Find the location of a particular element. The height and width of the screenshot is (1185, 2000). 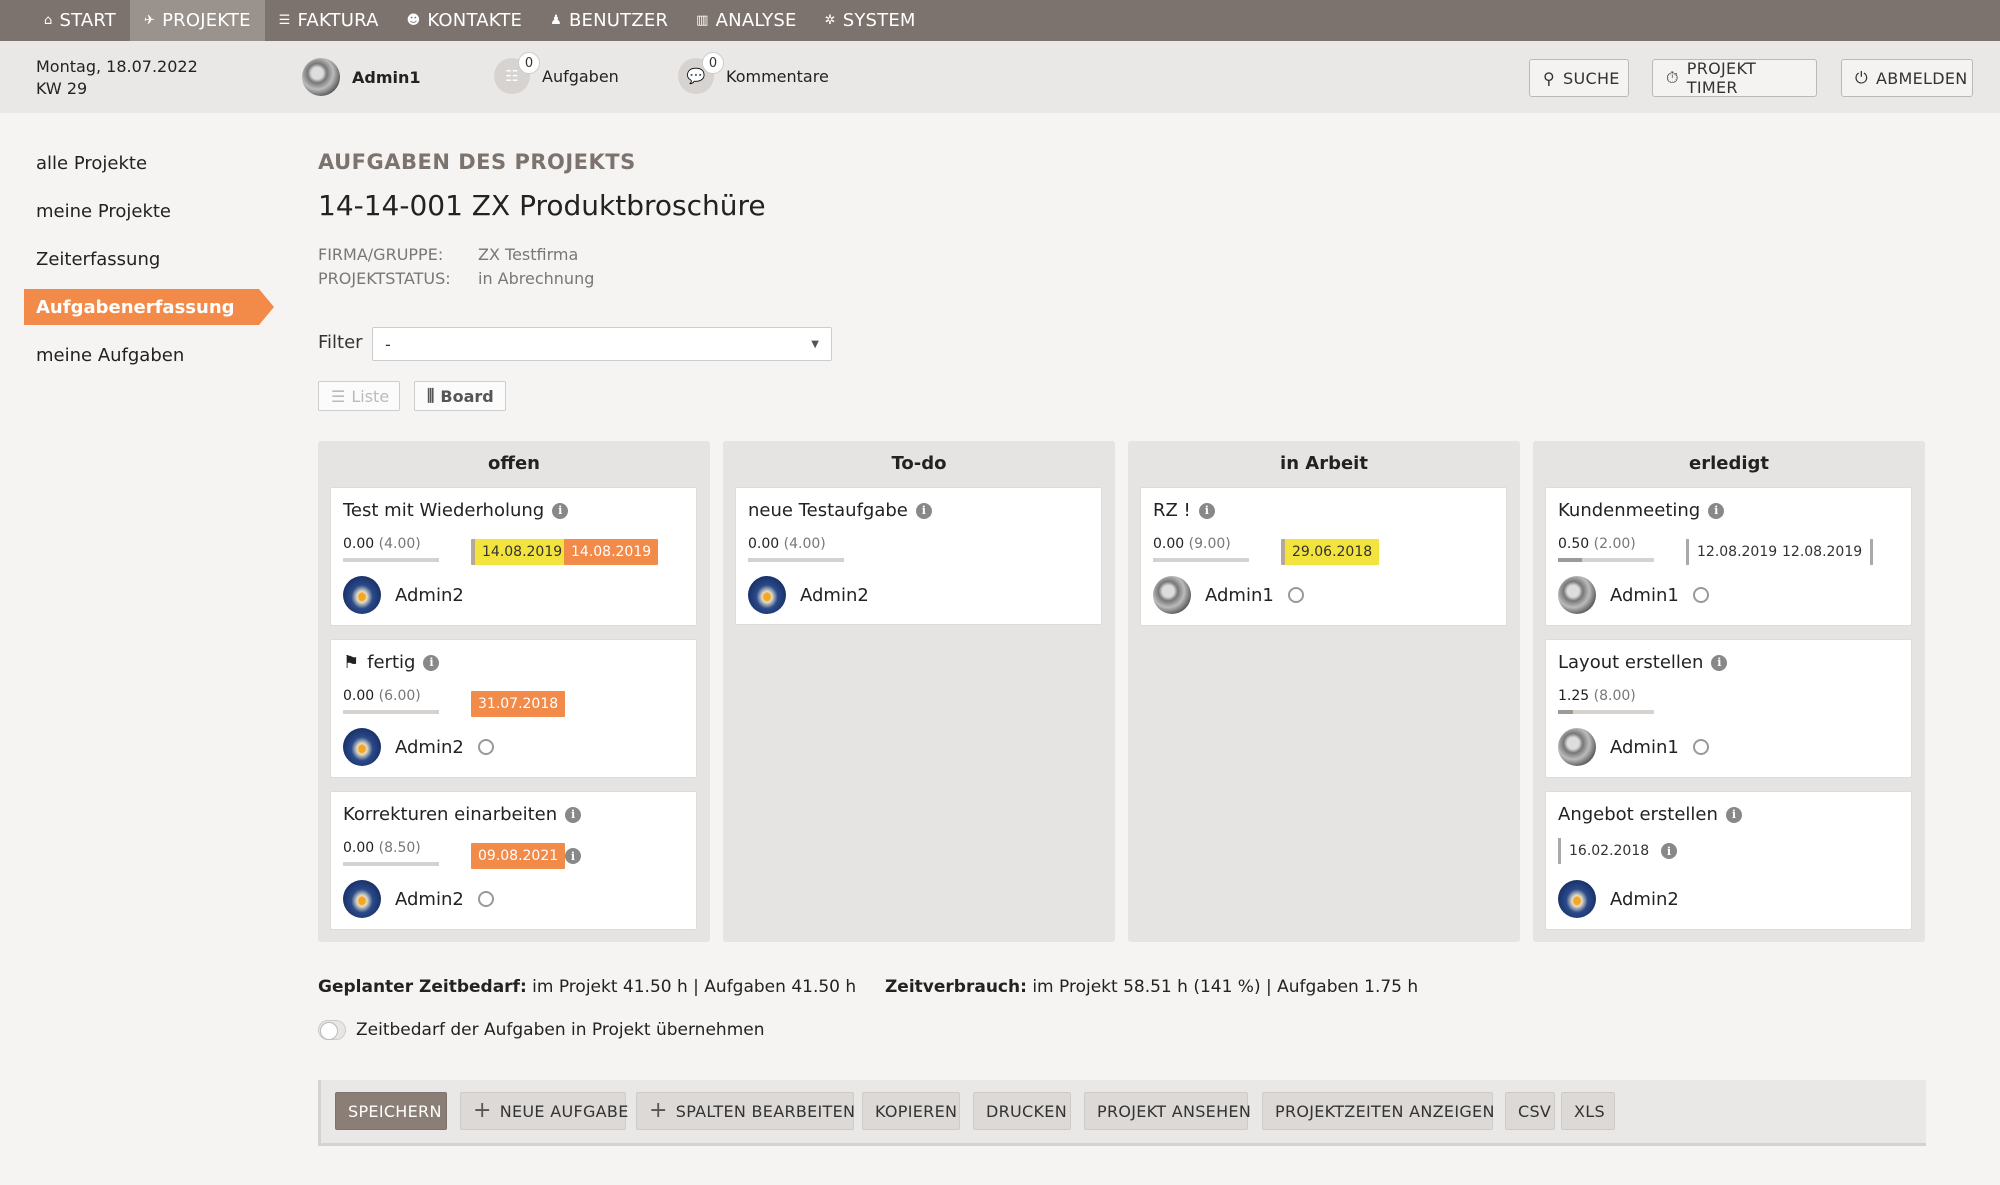

filter-select: - ▼ is located at coordinates (602, 344).